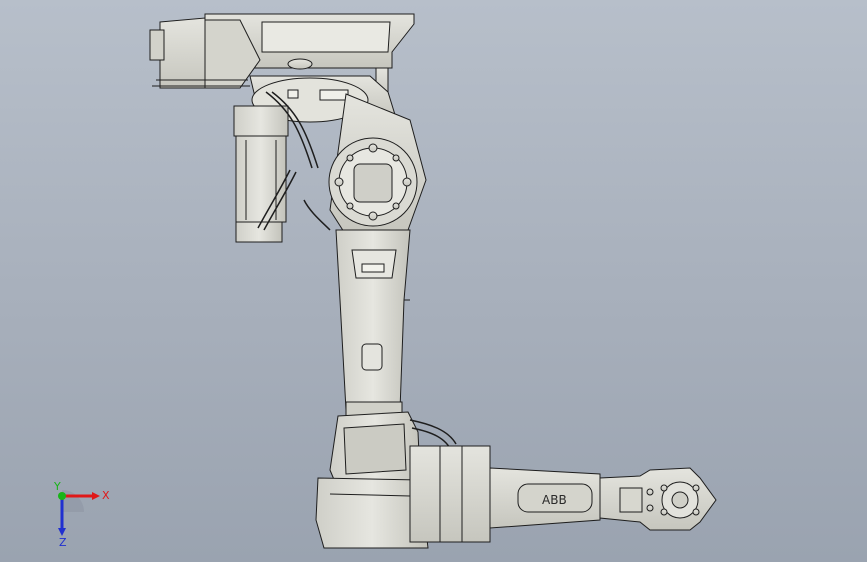  I want to click on z-axis-arrowhead, so click(62, 532).